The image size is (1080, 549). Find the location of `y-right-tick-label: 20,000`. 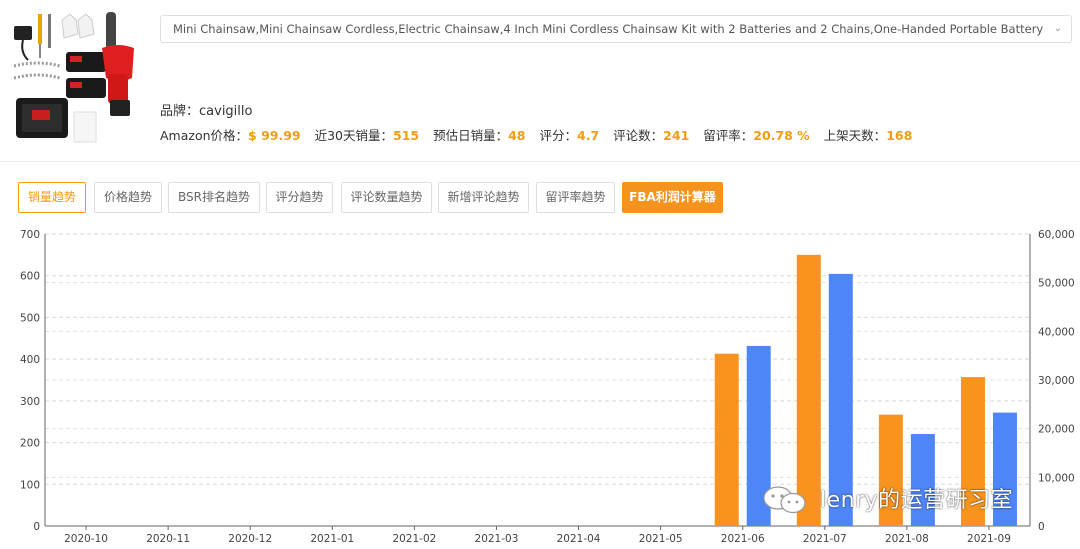

y-right-tick-label: 20,000 is located at coordinates (1056, 430).